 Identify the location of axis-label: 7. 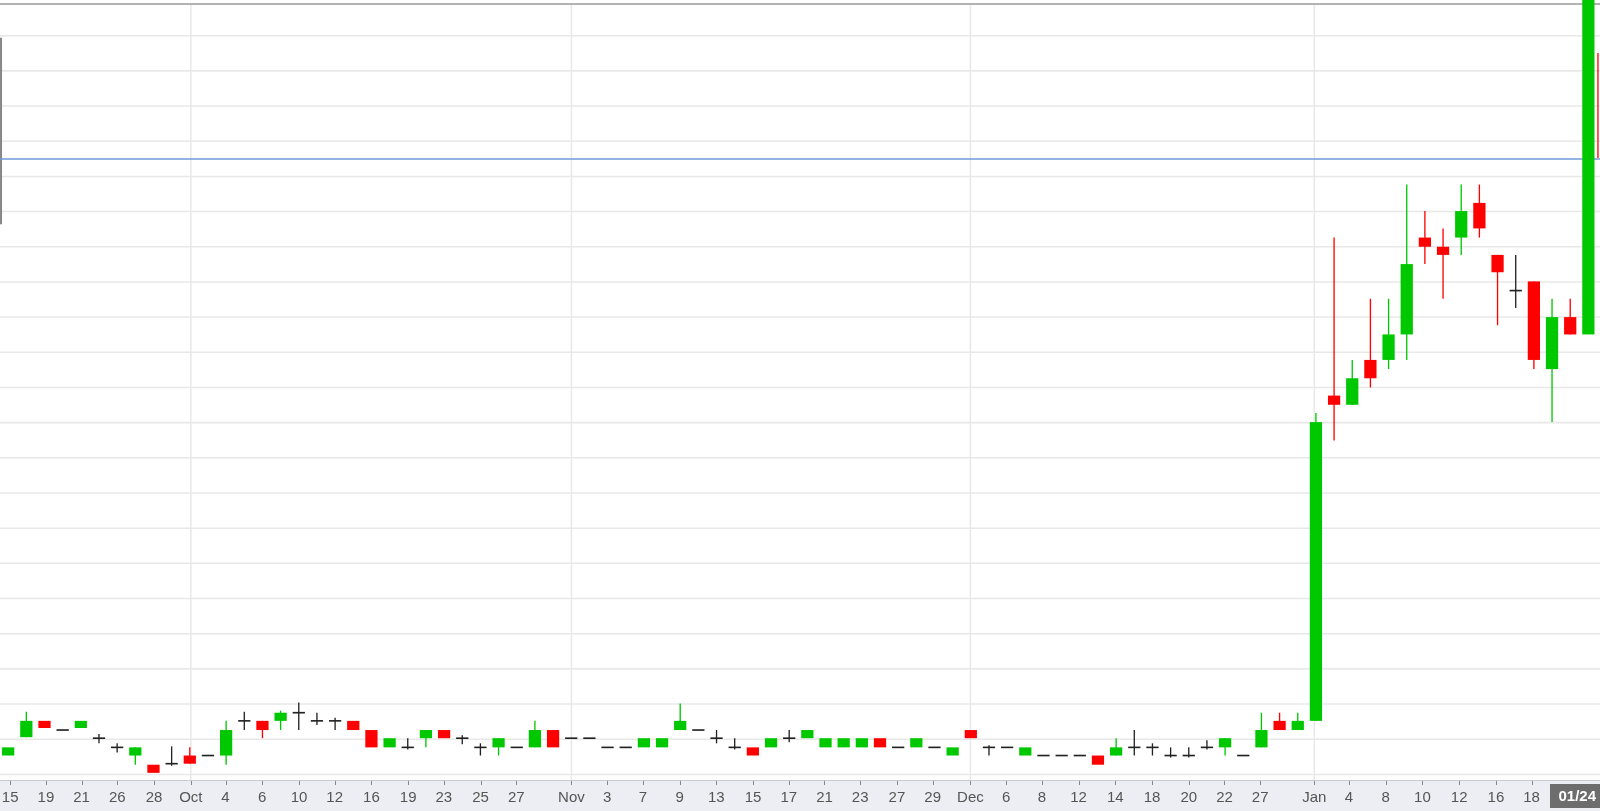
(642, 796).